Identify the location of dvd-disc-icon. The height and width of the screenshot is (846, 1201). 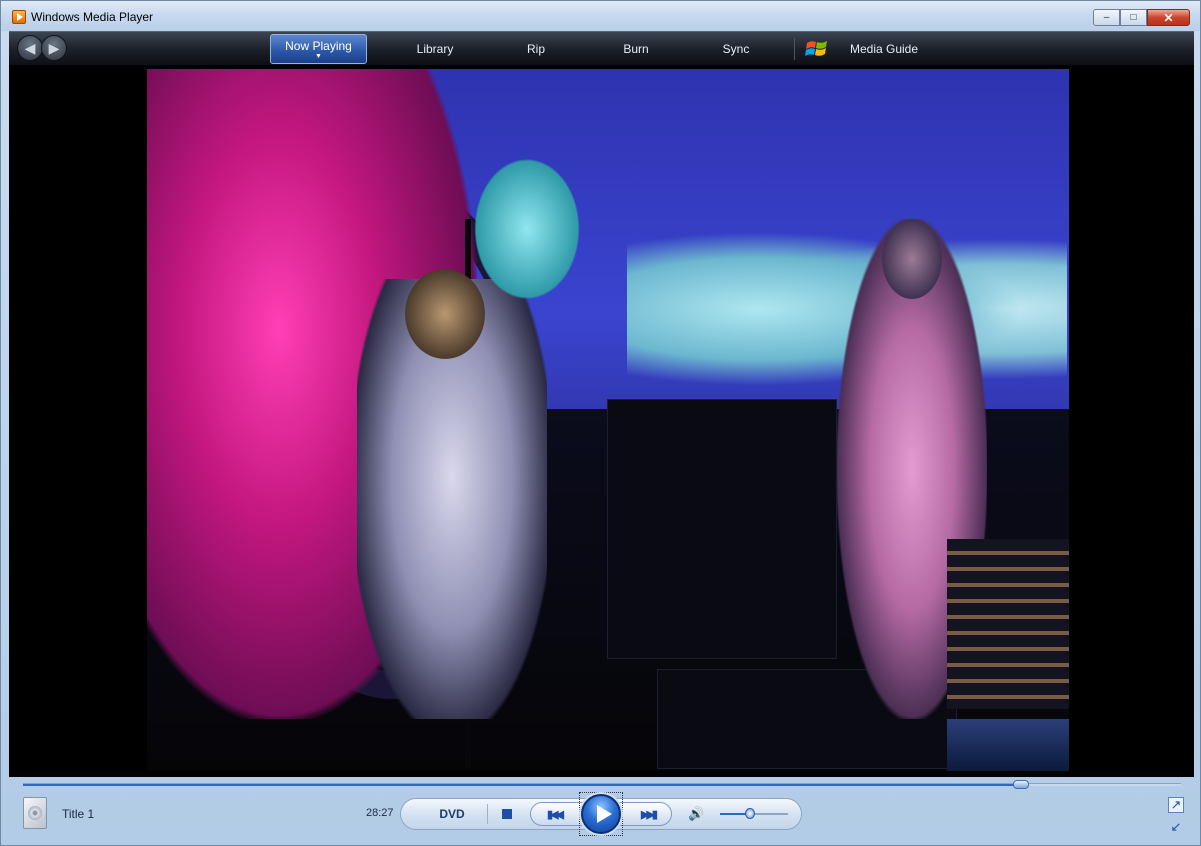
(35, 813).